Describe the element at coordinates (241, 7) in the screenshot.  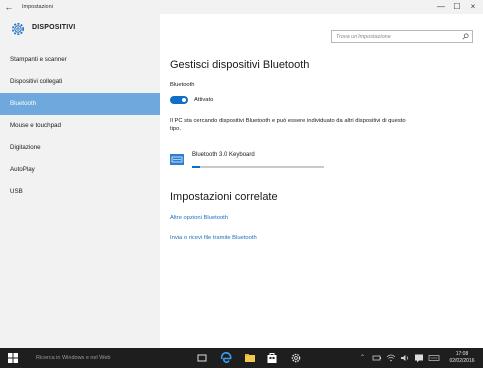
I see `title-bar: ← Impostazioni — ☐ ×` at that location.